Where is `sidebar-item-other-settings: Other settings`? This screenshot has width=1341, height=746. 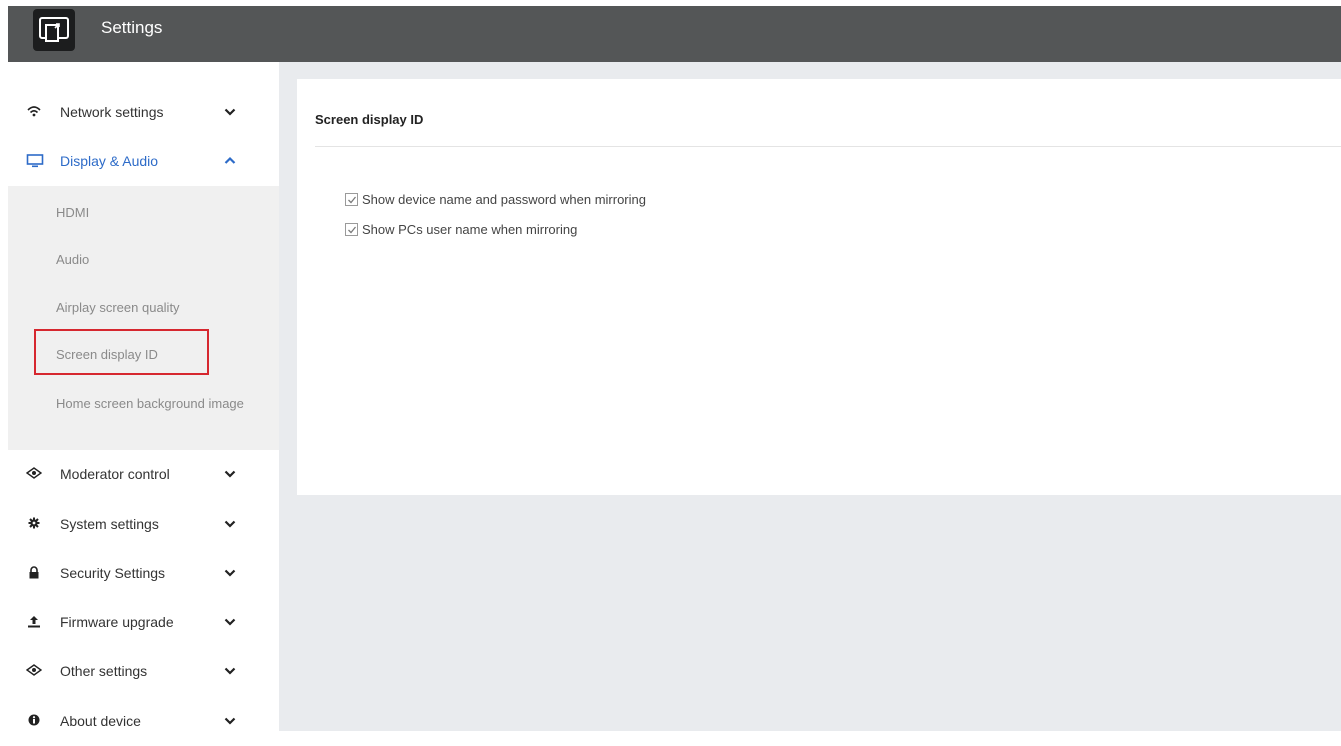
sidebar-item-other-settings: Other settings is located at coordinates (143, 672).